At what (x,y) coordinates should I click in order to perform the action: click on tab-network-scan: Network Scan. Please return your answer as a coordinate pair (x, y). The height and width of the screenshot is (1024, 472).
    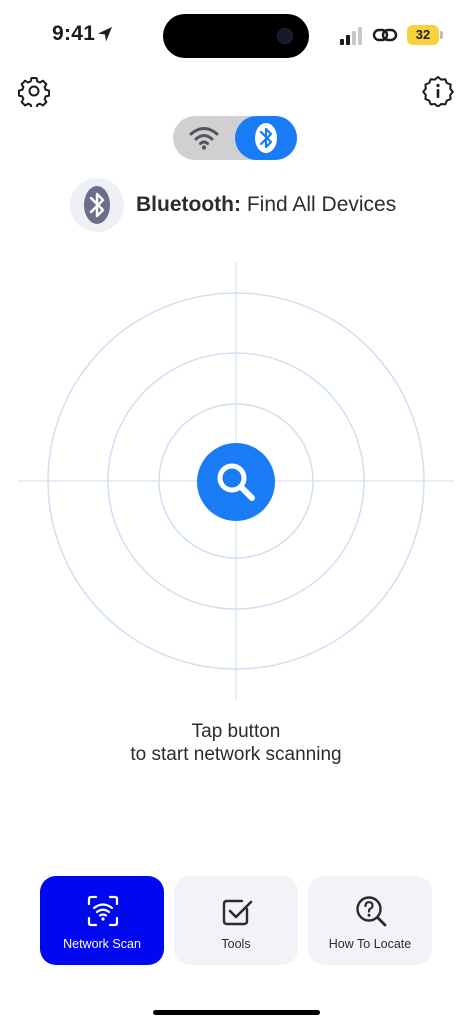
    Looking at the image, I should click on (102, 920).